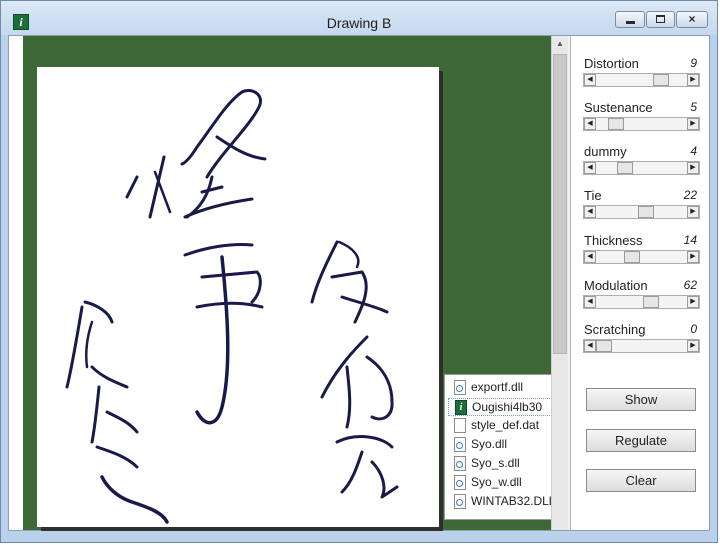 This screenshot has height=545, width=720. I want to click on file-item: WINTAB32.DLL, so click(504, 502).